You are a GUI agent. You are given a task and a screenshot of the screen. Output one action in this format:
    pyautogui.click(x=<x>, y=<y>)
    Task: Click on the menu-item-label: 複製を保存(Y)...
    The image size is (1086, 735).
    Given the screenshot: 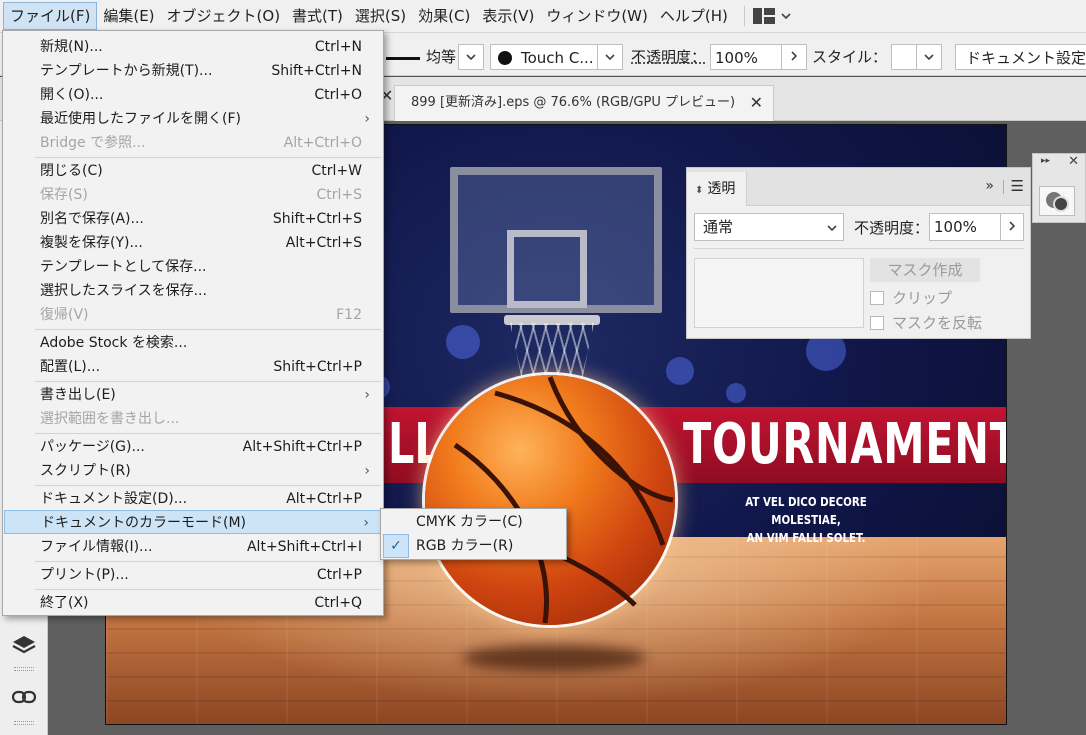 What is the action you would take?
    pyautogui.click(x=91, y=243)
    